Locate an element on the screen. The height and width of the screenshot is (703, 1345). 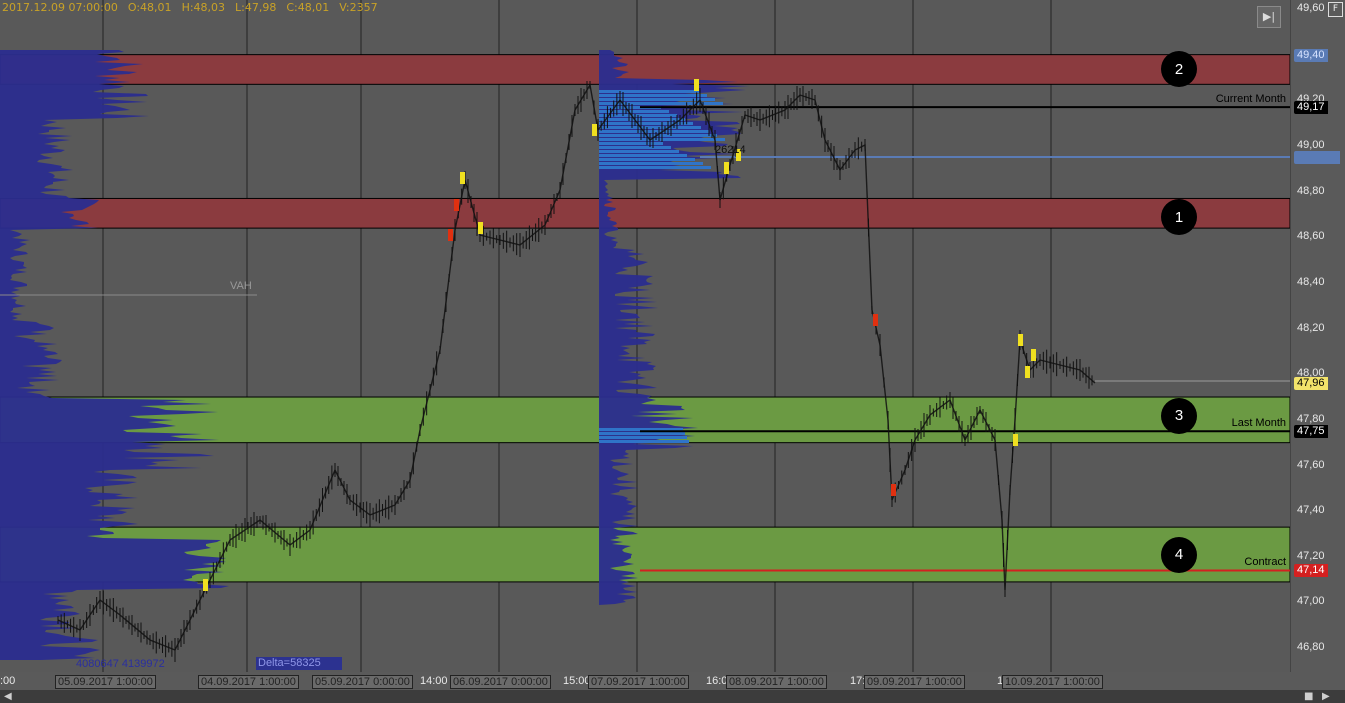
date-box: 08.09.2017 1:00:00 is located at coordinates (776, 682).